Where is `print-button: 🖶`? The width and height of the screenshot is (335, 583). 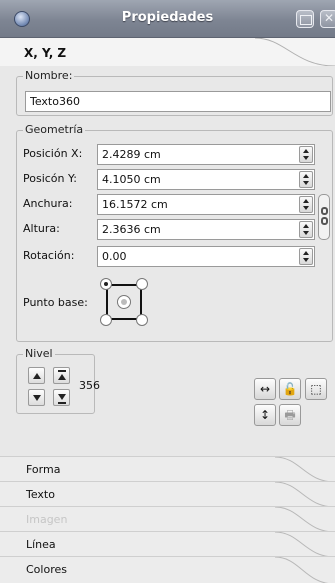 print-button: 🖶 is located at coordinates (290, 415).